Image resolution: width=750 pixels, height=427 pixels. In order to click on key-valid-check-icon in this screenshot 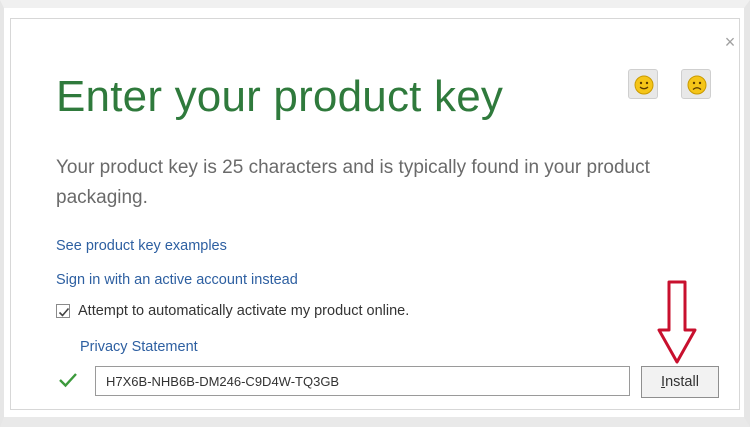, I will do `click(68, 380)`.